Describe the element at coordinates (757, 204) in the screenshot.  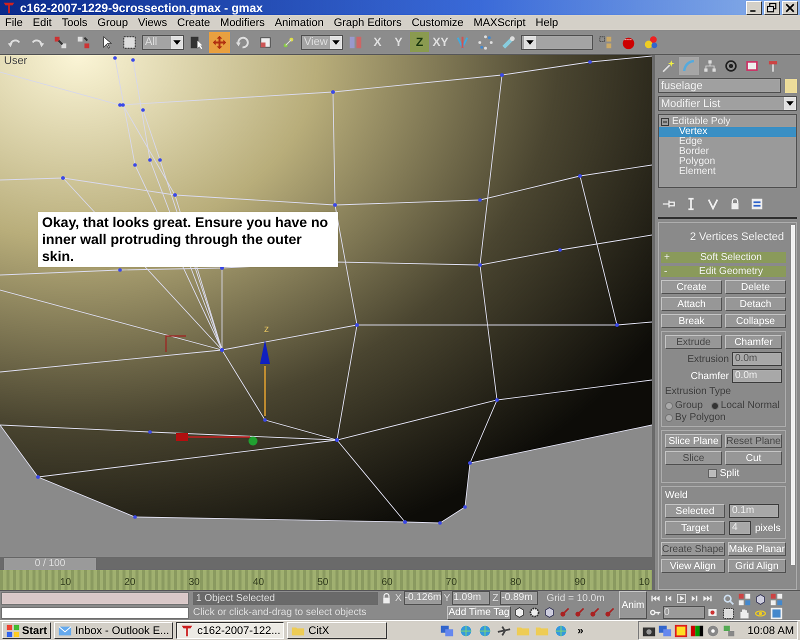
I see `panel-icon` at that location.